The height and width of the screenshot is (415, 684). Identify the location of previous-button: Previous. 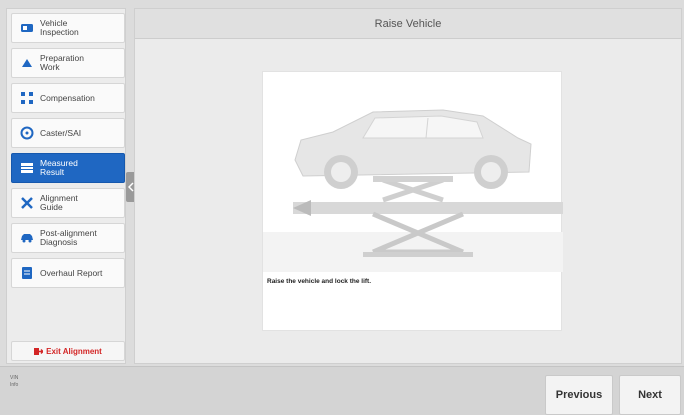
(579, 395).